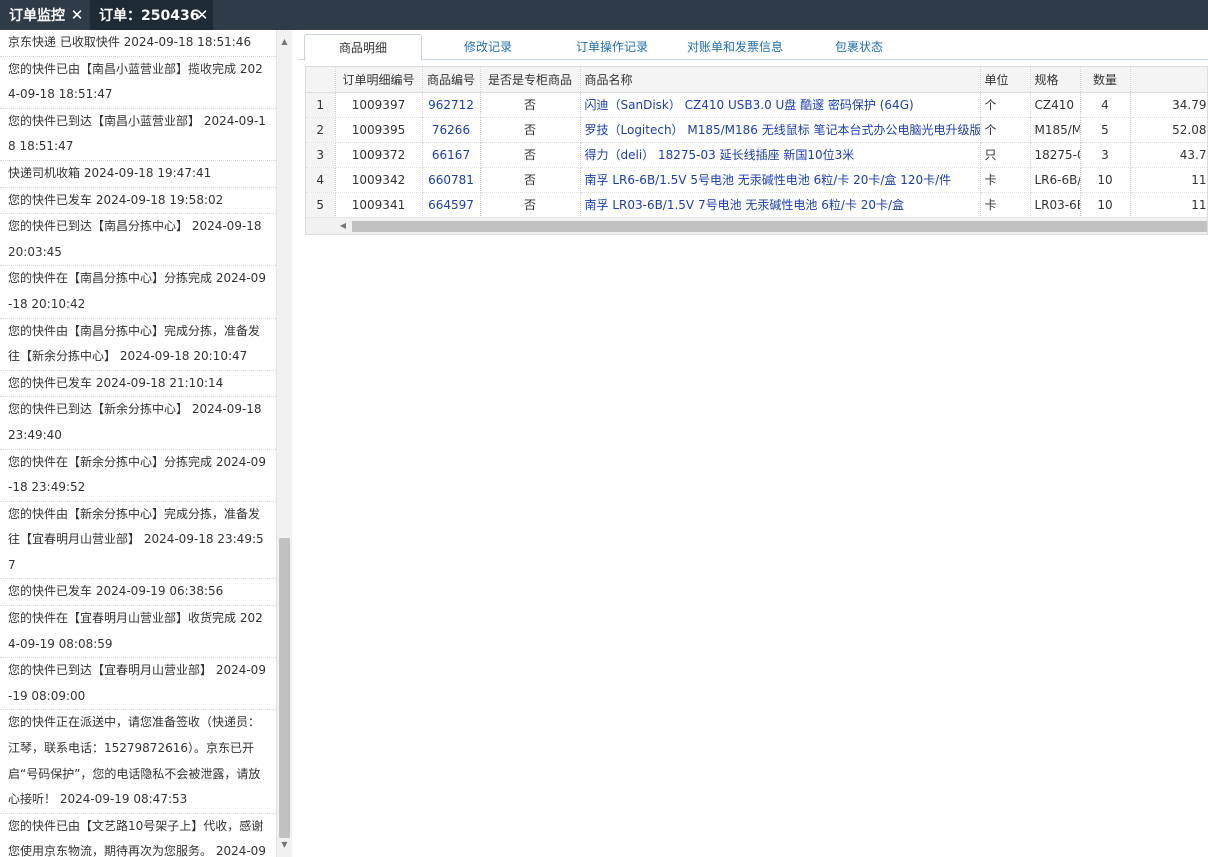 The image size is (1208, 857). Describe the element at coordinates (1105, 105) in the screenshot. I see `qty-cell: 4` at that location.